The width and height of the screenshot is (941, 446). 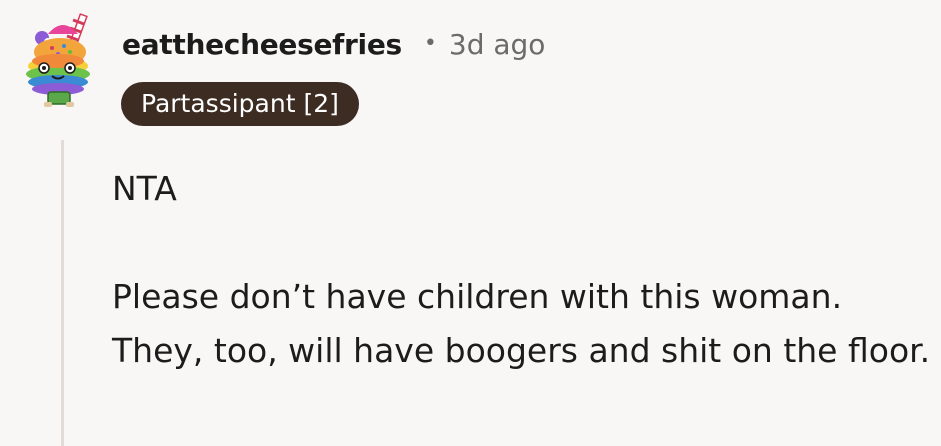 What do you see at coordinates (497, 44) in the screenshot?
I see `timestamp: 3d ago` at bounding box center [497, 44].